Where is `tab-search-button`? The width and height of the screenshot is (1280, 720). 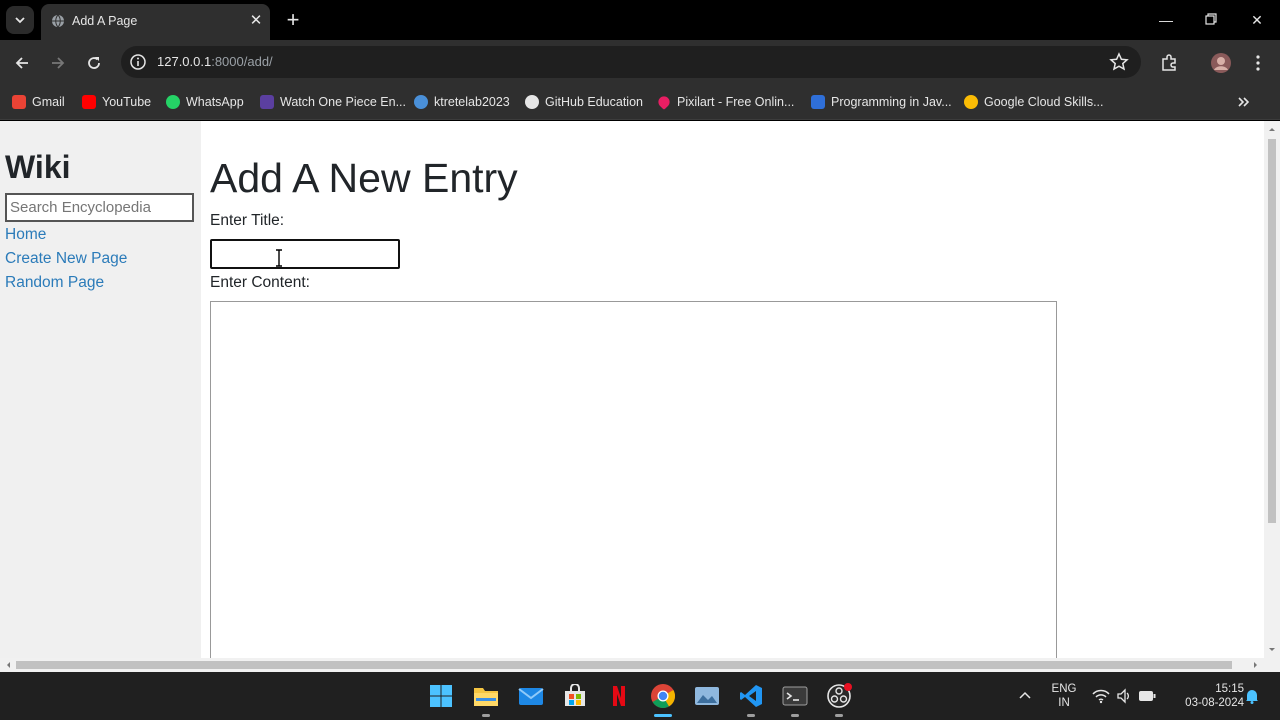 tab-search-button is located at coordinates (20, 20).